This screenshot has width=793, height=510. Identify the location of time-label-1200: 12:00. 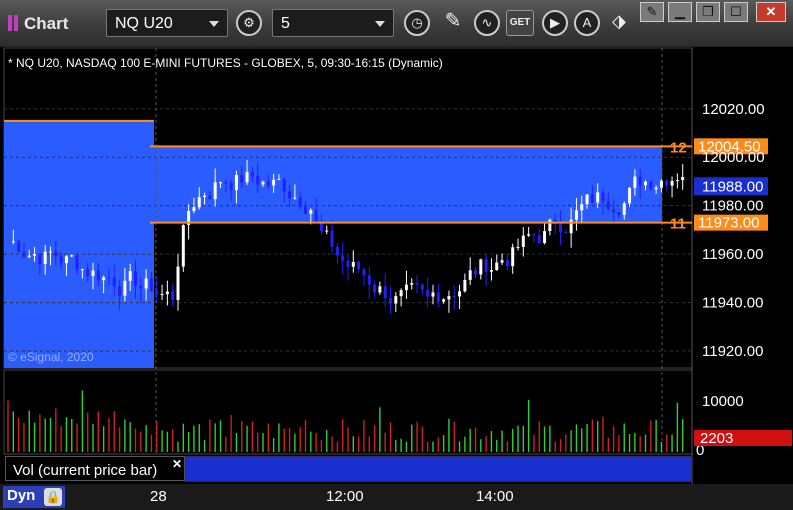
(345, 496).